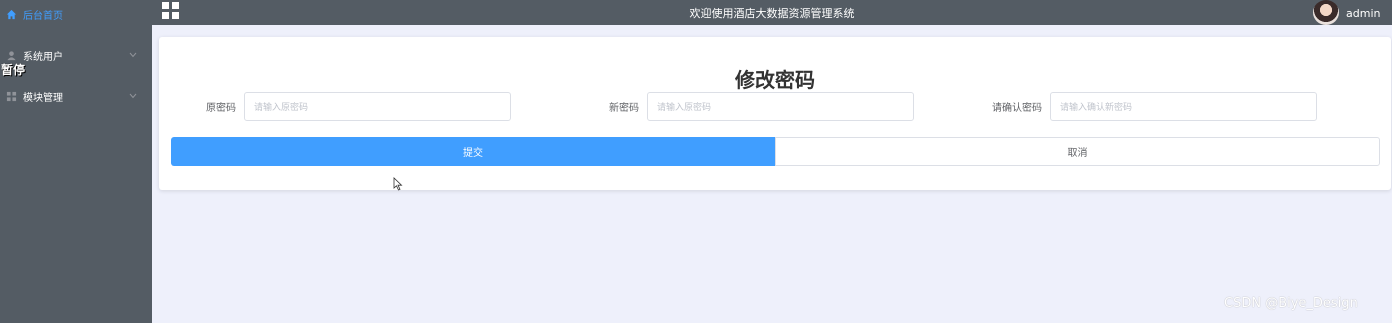  I want to click on watermark: CSDN @Biye_Design, so click(1291, 303).